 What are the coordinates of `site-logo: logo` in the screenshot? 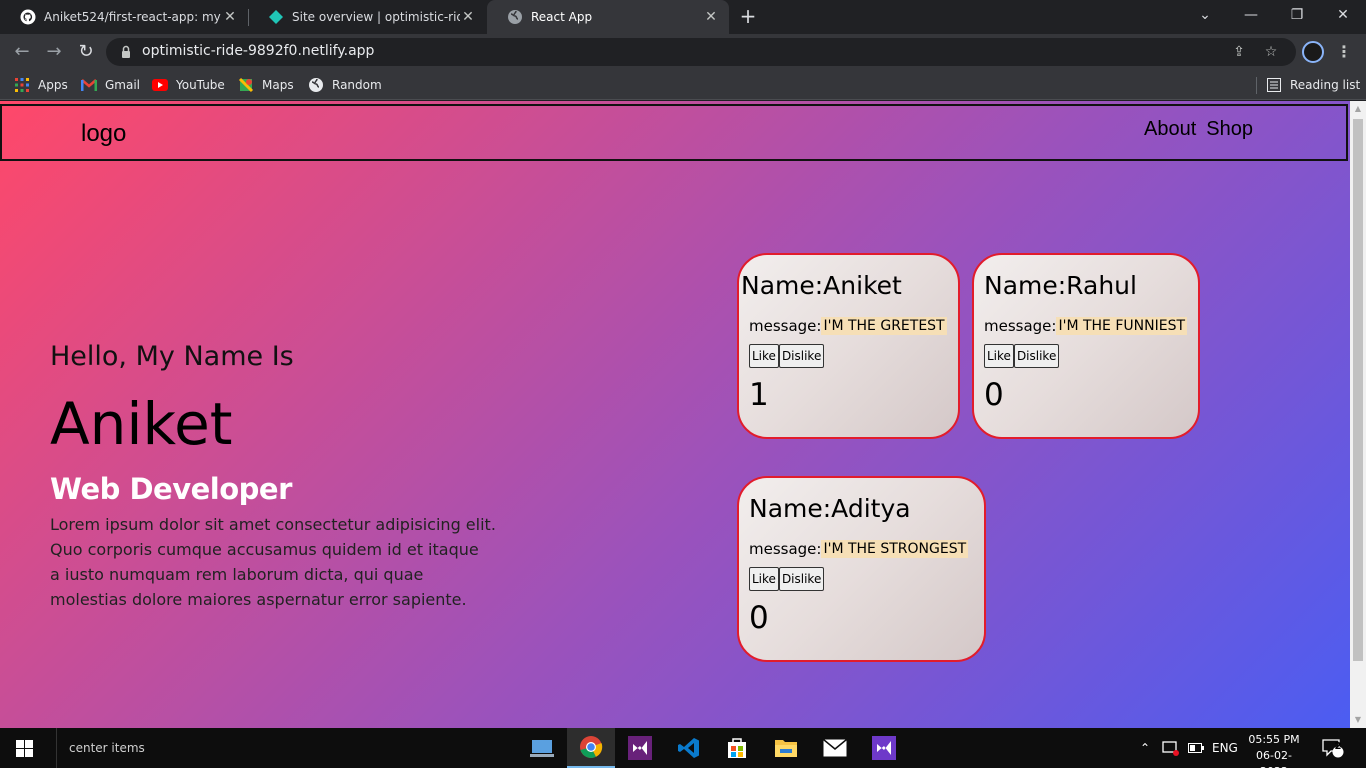 It's located at (103, 134).